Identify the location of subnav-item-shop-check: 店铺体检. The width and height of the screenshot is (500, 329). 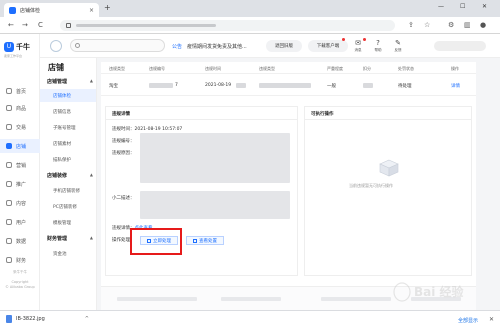
(68, 95).